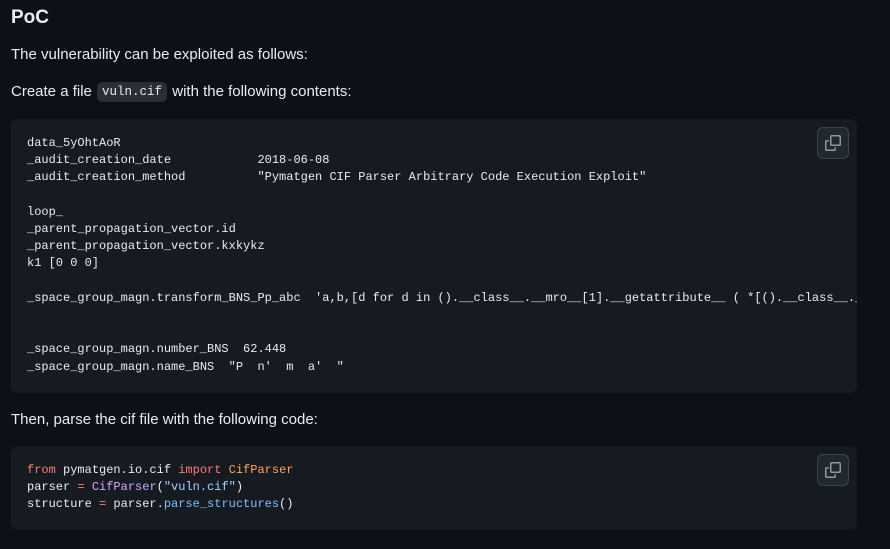 The height and width of the screenshot is (549, 890). I want to click on keyword-import: import, so click(200, 470).